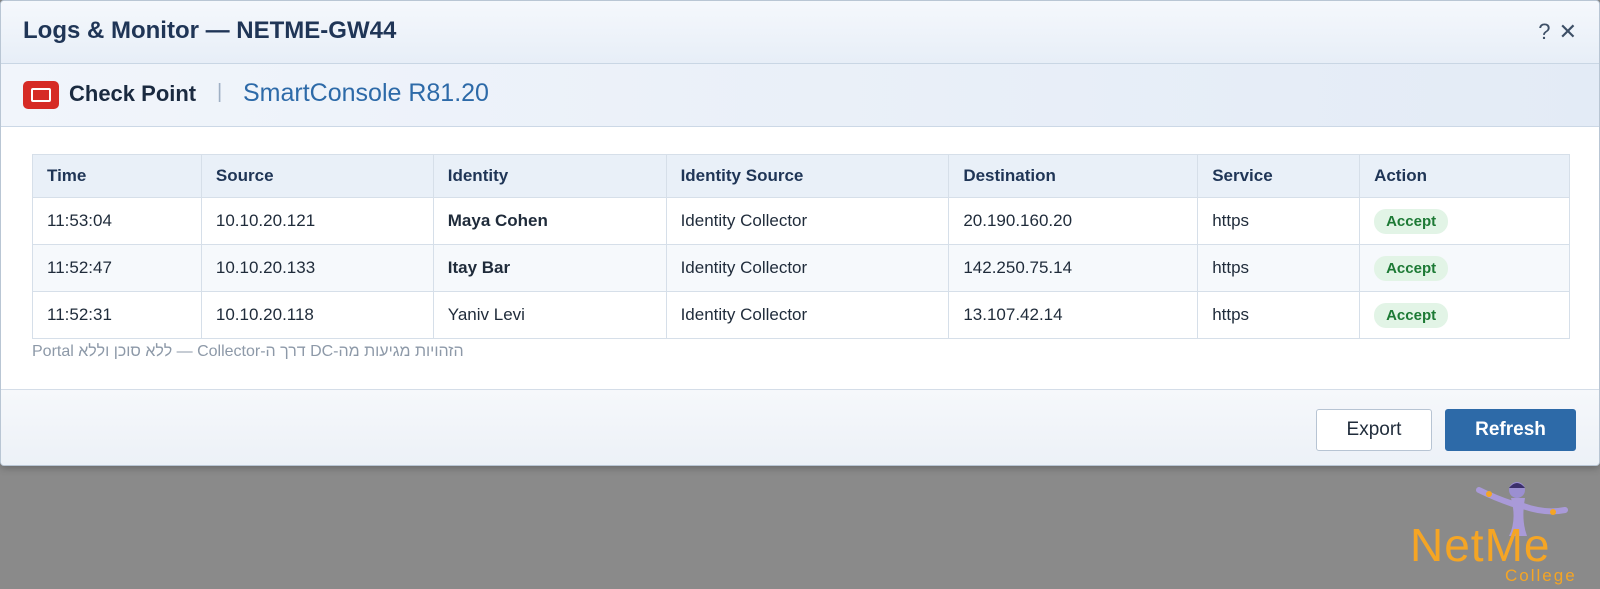 The image size is (1600, 589). I want to click on cell-destination: 13.107.42.14, so click(1073, 315).